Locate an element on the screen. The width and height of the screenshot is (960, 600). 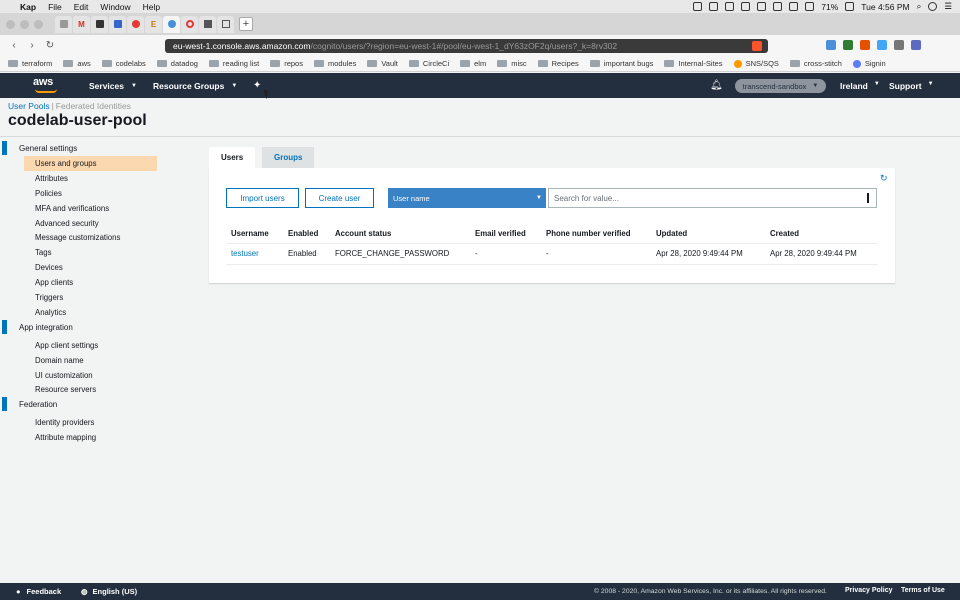
forward-icon: › is located at coordinates (32, 45).